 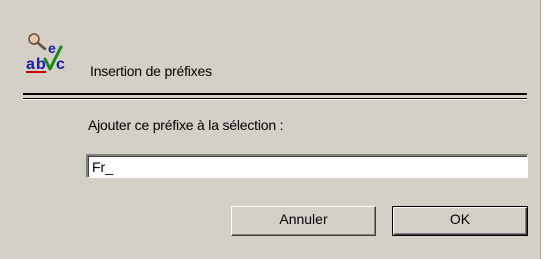 What do you see at coordinates (275, 94) in the screenshot?
I see `header-separator` at bounding box center [275, 94].